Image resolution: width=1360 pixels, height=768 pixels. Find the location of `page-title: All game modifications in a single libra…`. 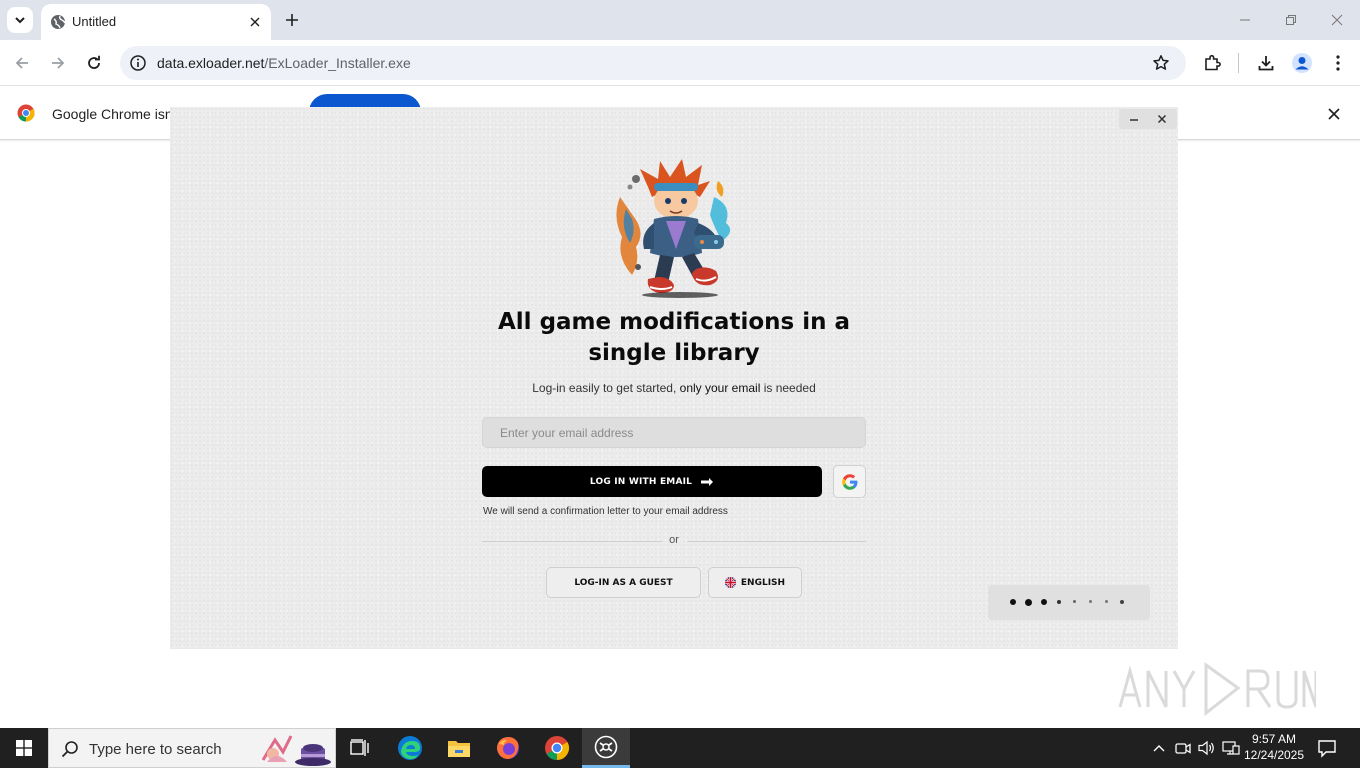

page-title: All game modifications in a single libra… is located at coordinates (674, 337).